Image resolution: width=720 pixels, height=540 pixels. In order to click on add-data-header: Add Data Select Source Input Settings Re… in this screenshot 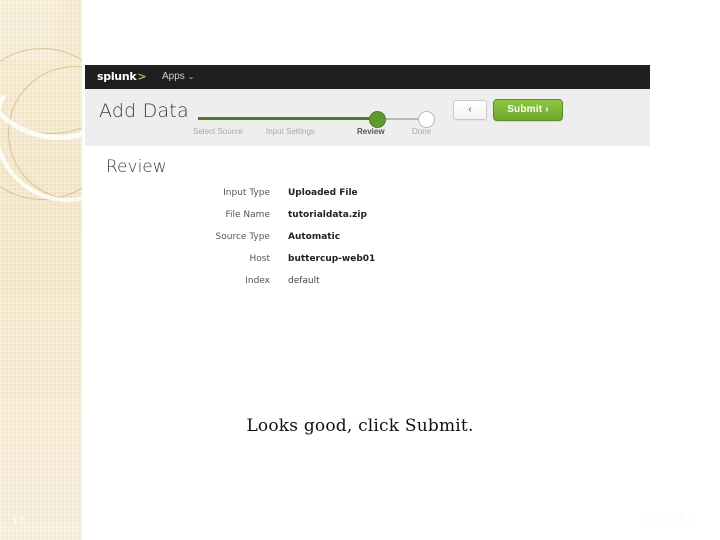, I will do `click(367, 117)`.